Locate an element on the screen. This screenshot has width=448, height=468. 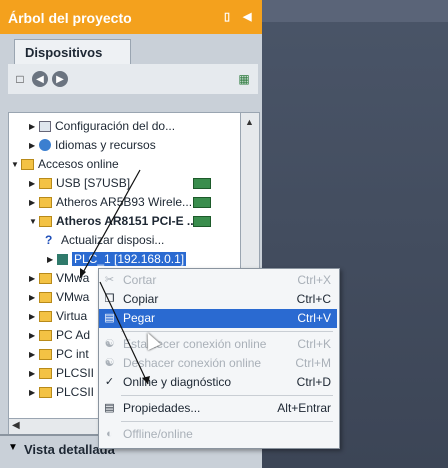
back-icon: ◀ is located at coordinates (40, 79).